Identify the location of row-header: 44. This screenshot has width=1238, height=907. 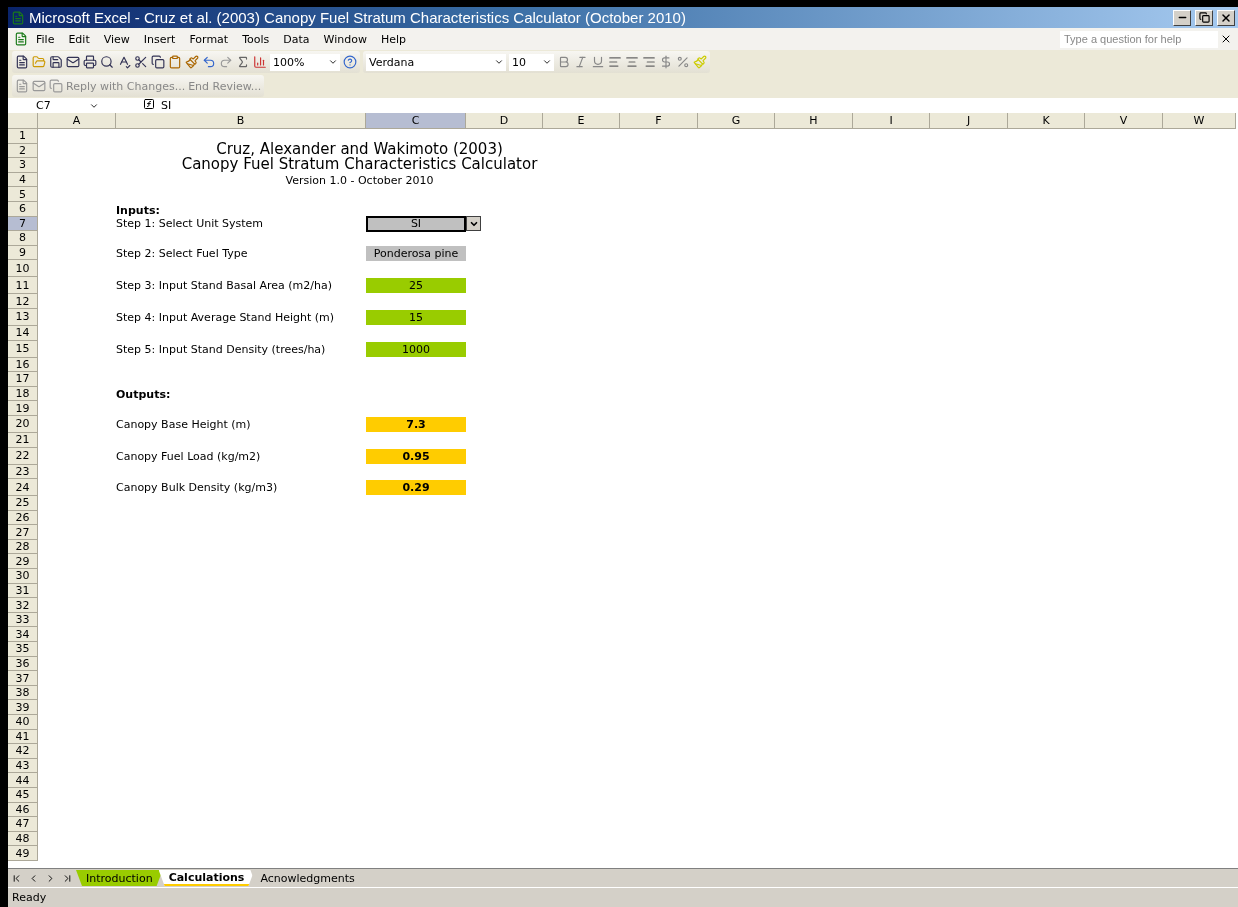
(23, 780).